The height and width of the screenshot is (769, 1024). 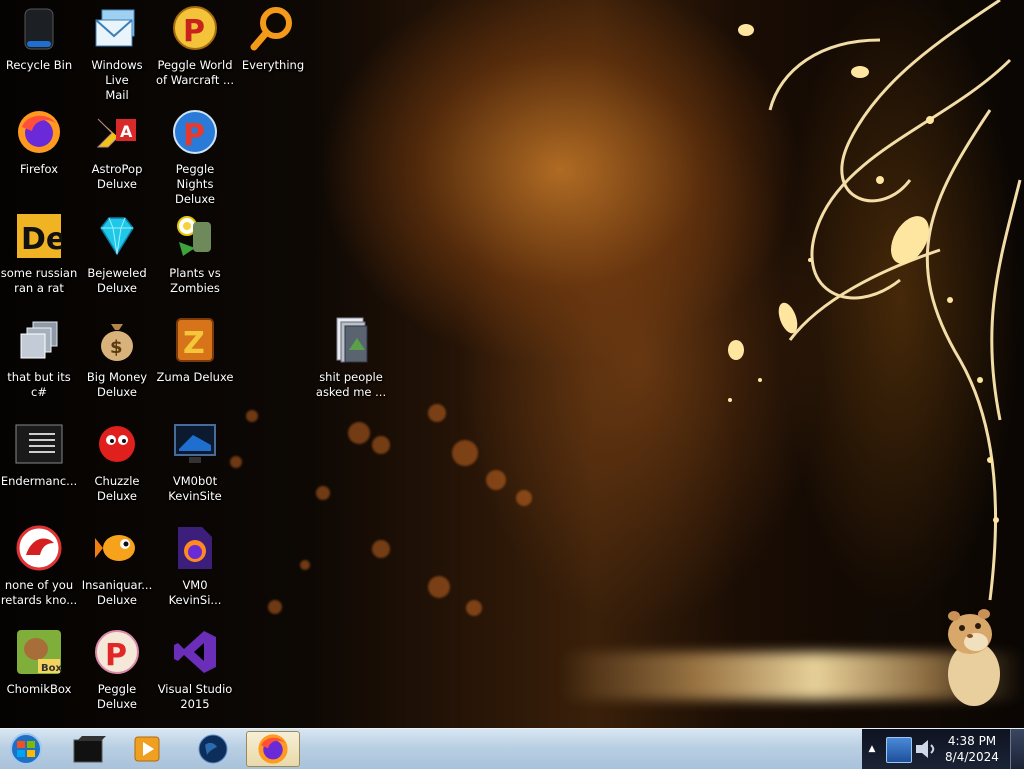 I want to click on icon-label: Visual Studio 2015, so click(x=195, y=696).